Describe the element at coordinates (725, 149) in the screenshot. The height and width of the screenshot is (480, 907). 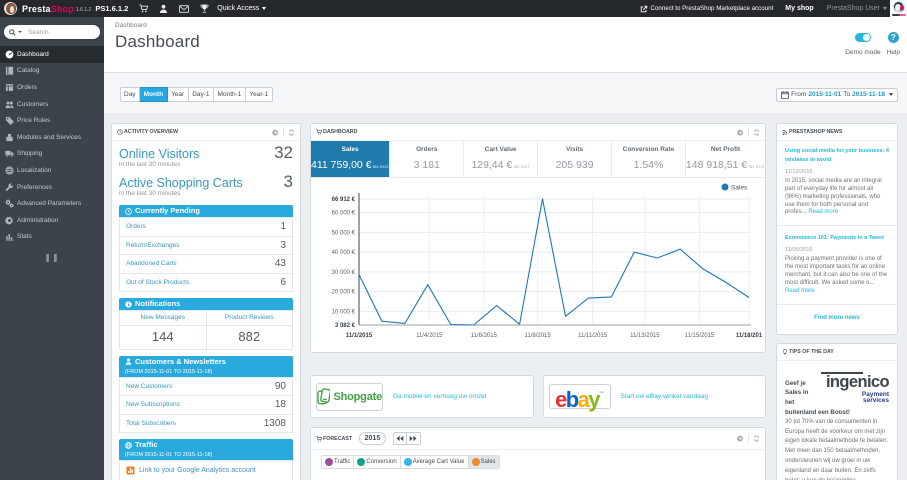
I see `kpi-label: Net Profit` at that location.